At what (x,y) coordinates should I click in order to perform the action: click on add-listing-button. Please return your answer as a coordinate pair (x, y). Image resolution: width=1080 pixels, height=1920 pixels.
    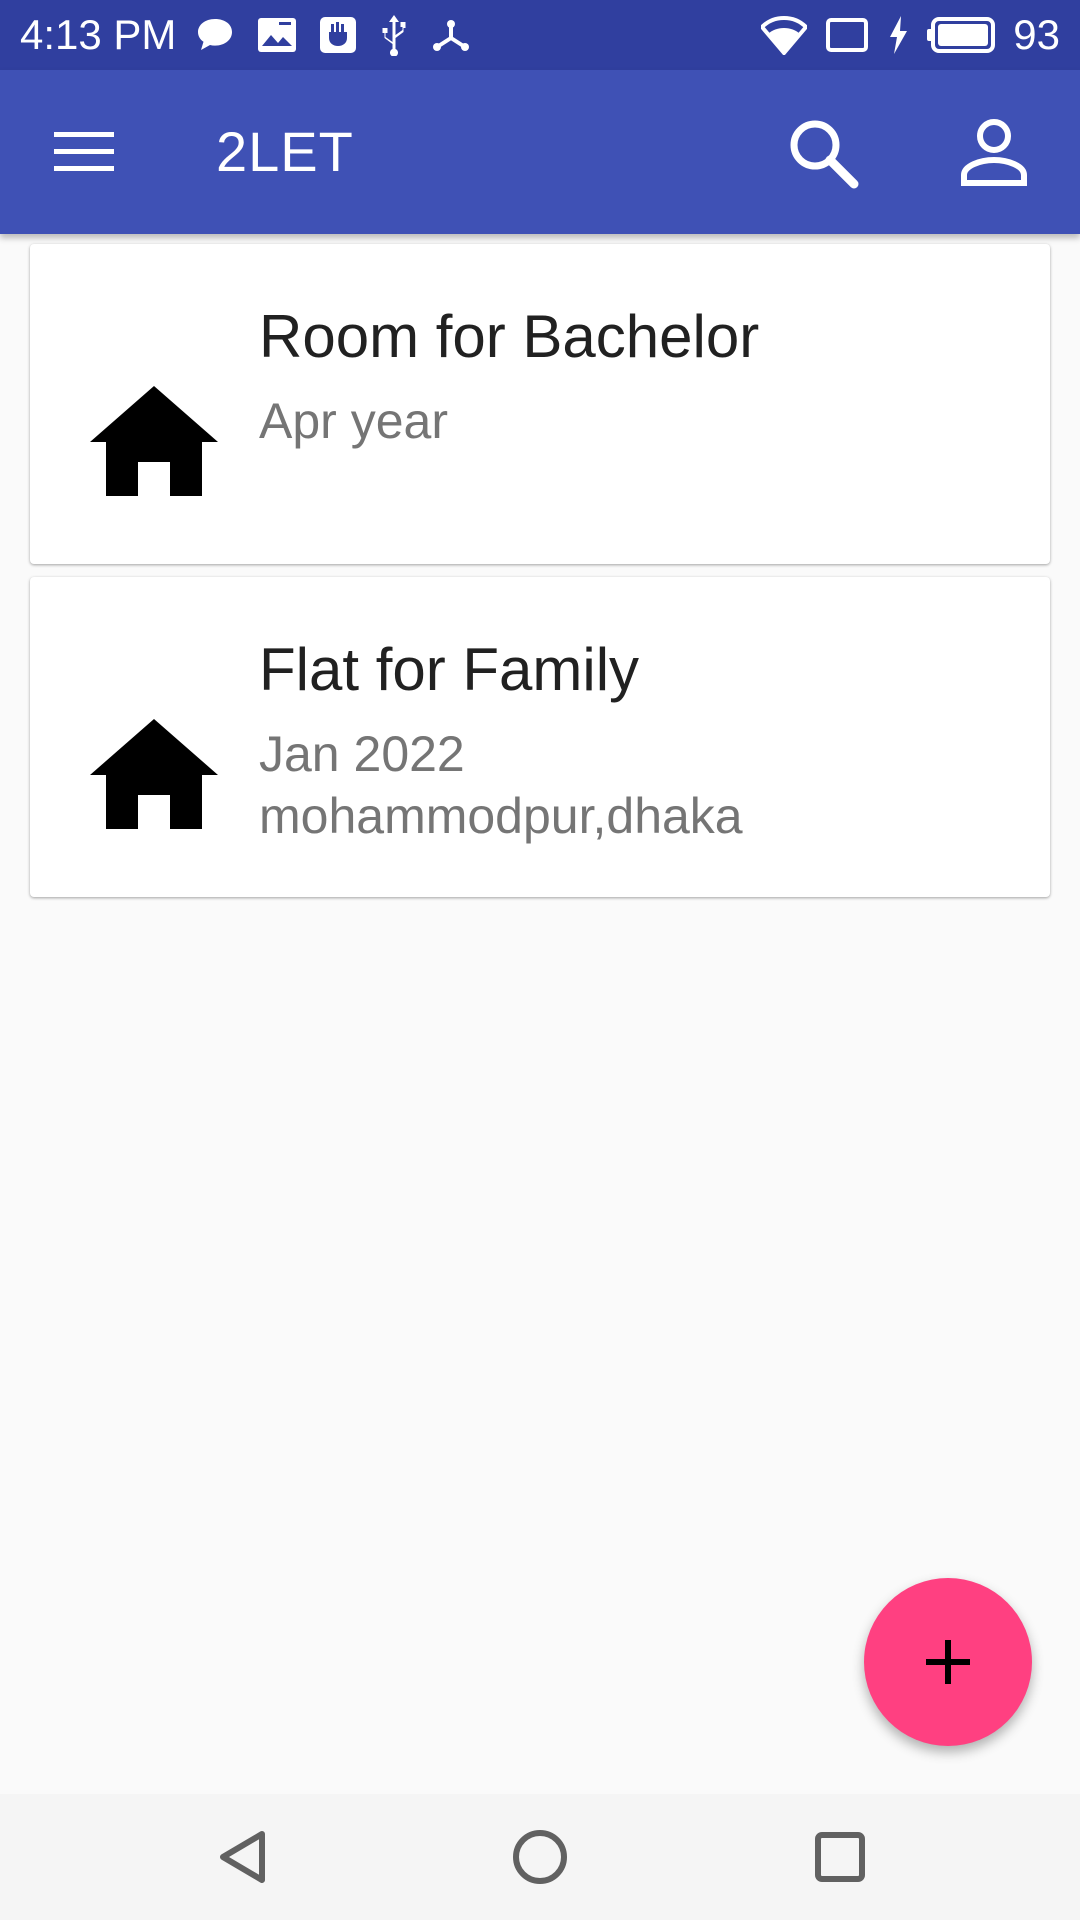
    Looking at the image, I should click on (948, 1662).